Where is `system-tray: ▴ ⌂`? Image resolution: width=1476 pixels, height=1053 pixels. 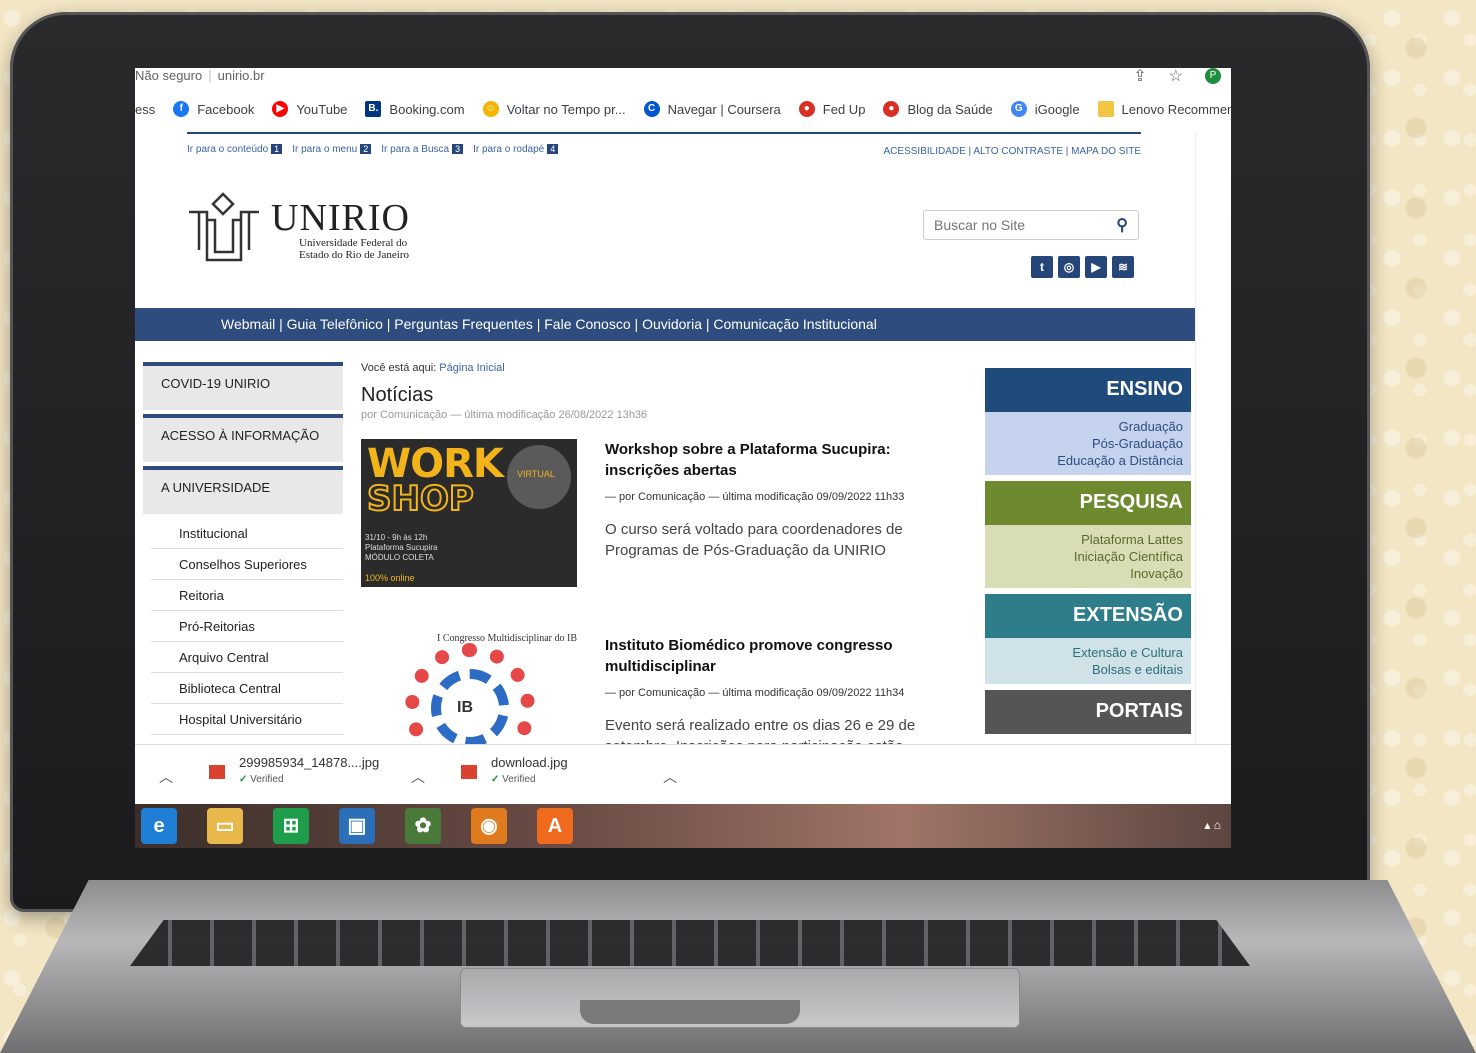
system-tray: ▴ ⌂ is located at coordinates (1212, 825).